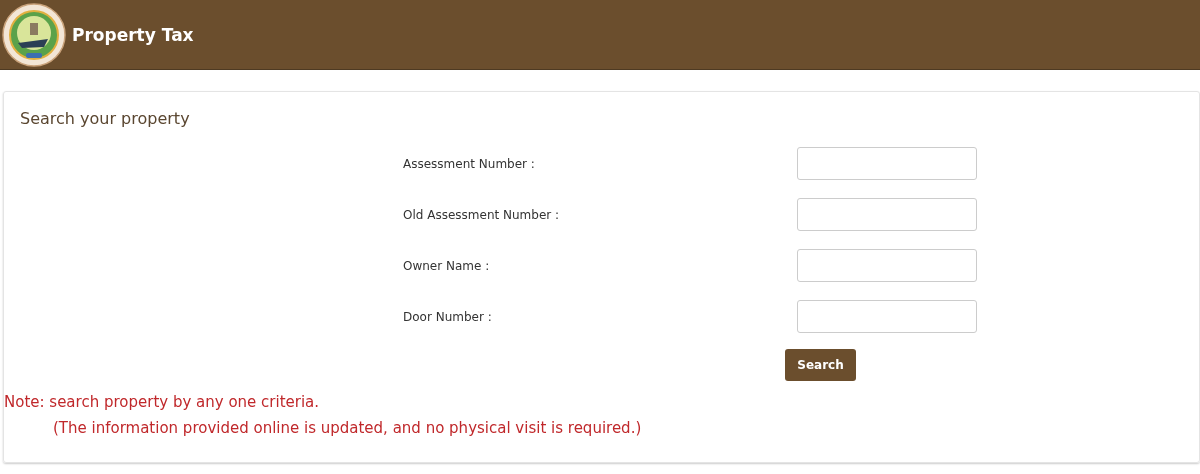 The width and height of the screenshot is (1200, 474). I want to click on note-text: Note: search property by any one criteria., so click(162, 402).